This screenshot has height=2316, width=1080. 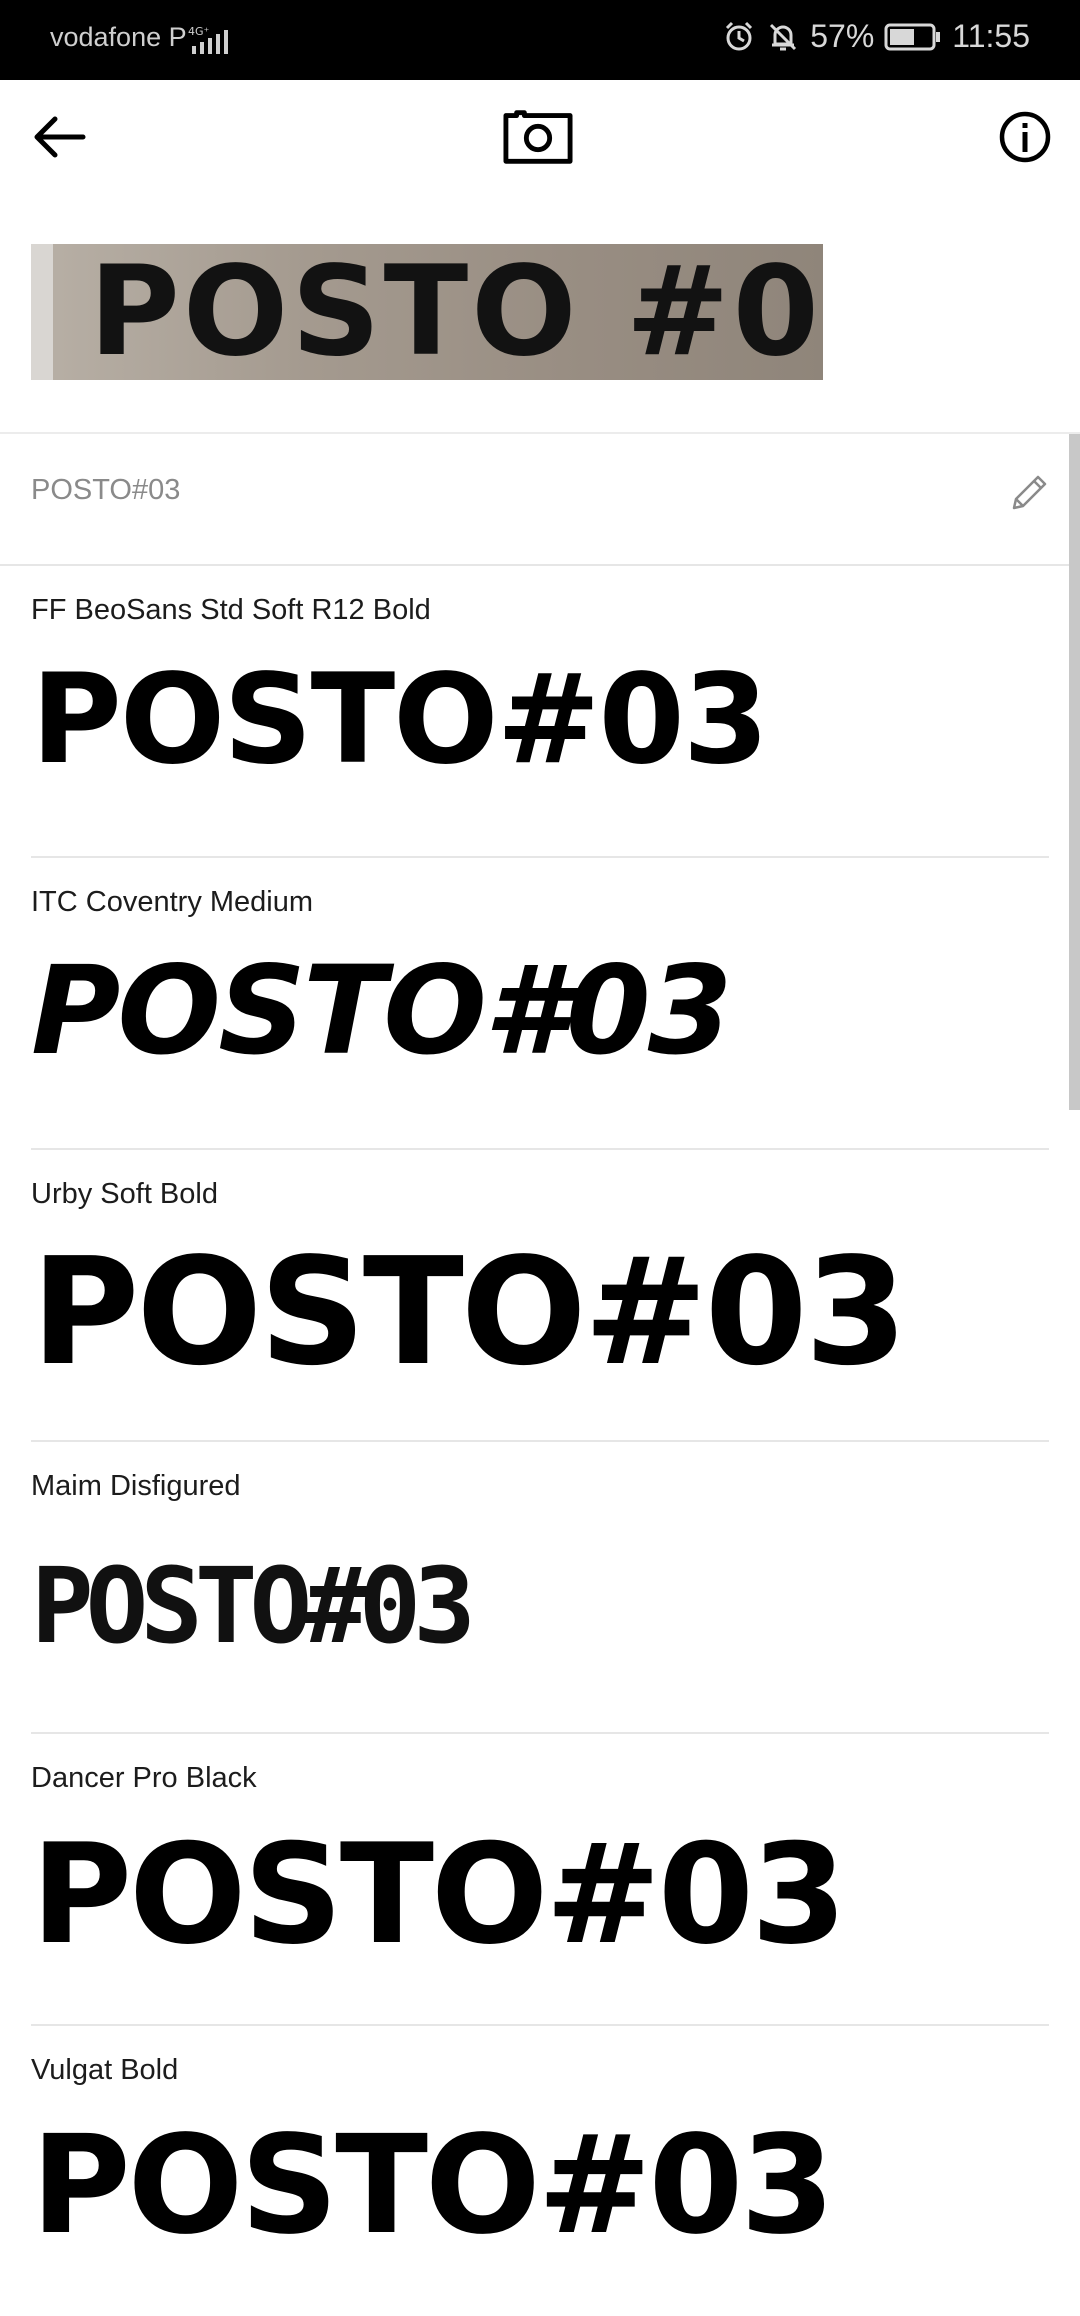 What do you see at coordinates (535, 499) in the screenshot?
I see `recognized-text-row: POSTO#03` at bounding box center [535, 499].